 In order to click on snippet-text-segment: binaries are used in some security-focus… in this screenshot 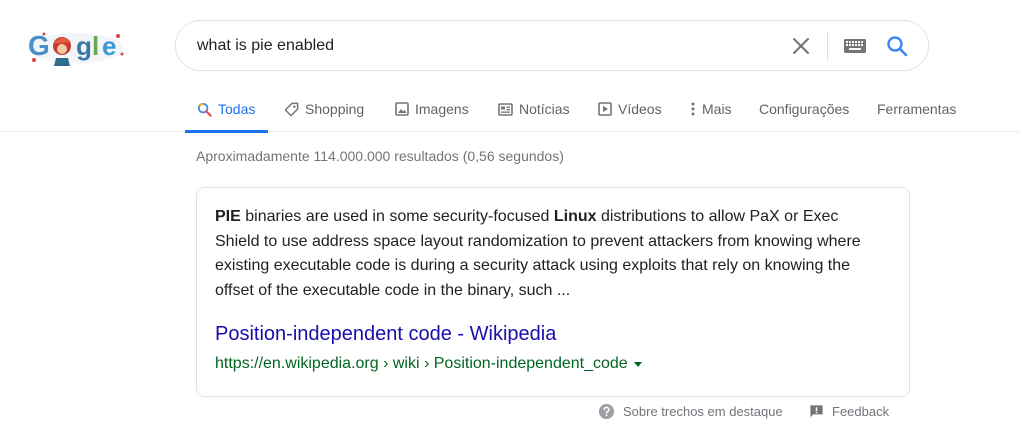, I will do `click(397, 216)`.